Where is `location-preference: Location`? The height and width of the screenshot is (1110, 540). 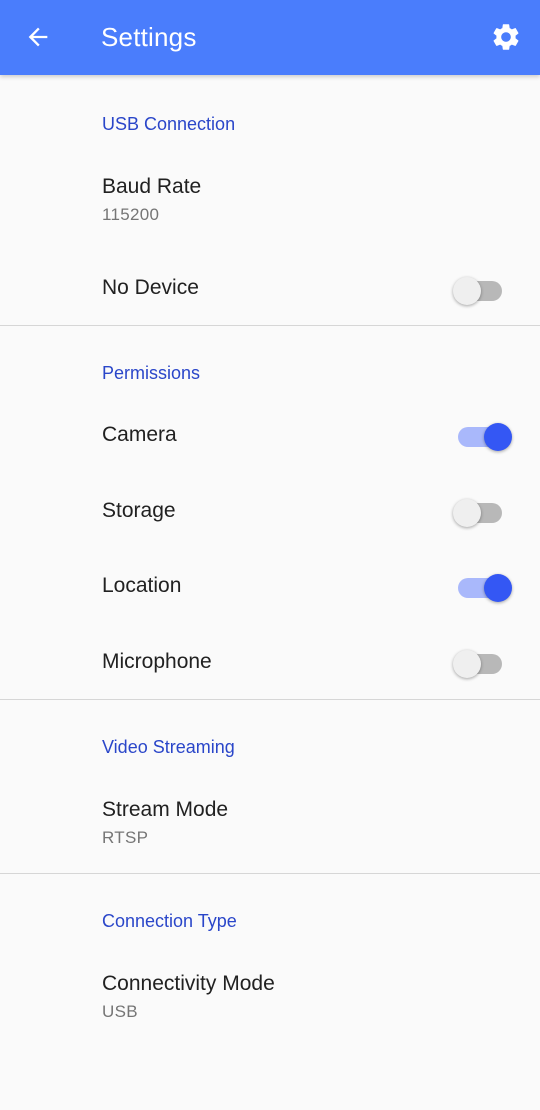 location-preference: Location is located at coordinates (270, 586).